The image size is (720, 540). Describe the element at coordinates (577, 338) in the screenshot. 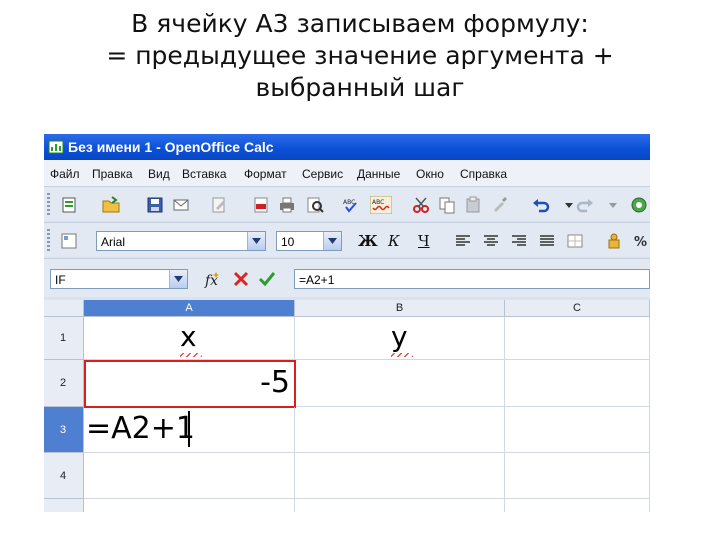

I see `cell-c1` at that location.